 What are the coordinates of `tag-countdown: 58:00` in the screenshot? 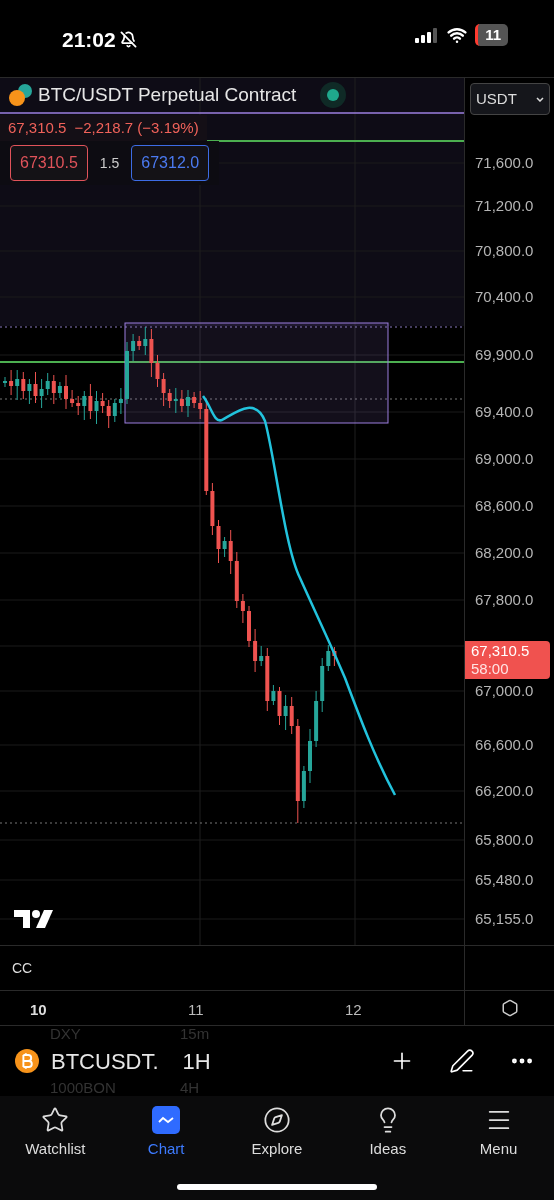 It's located at (490, 669).